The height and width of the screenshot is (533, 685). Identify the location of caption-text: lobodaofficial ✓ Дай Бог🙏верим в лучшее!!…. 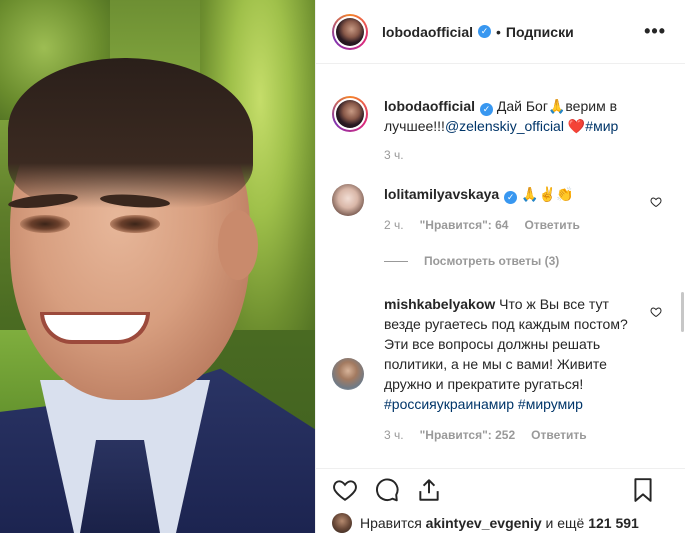
(523, 116).